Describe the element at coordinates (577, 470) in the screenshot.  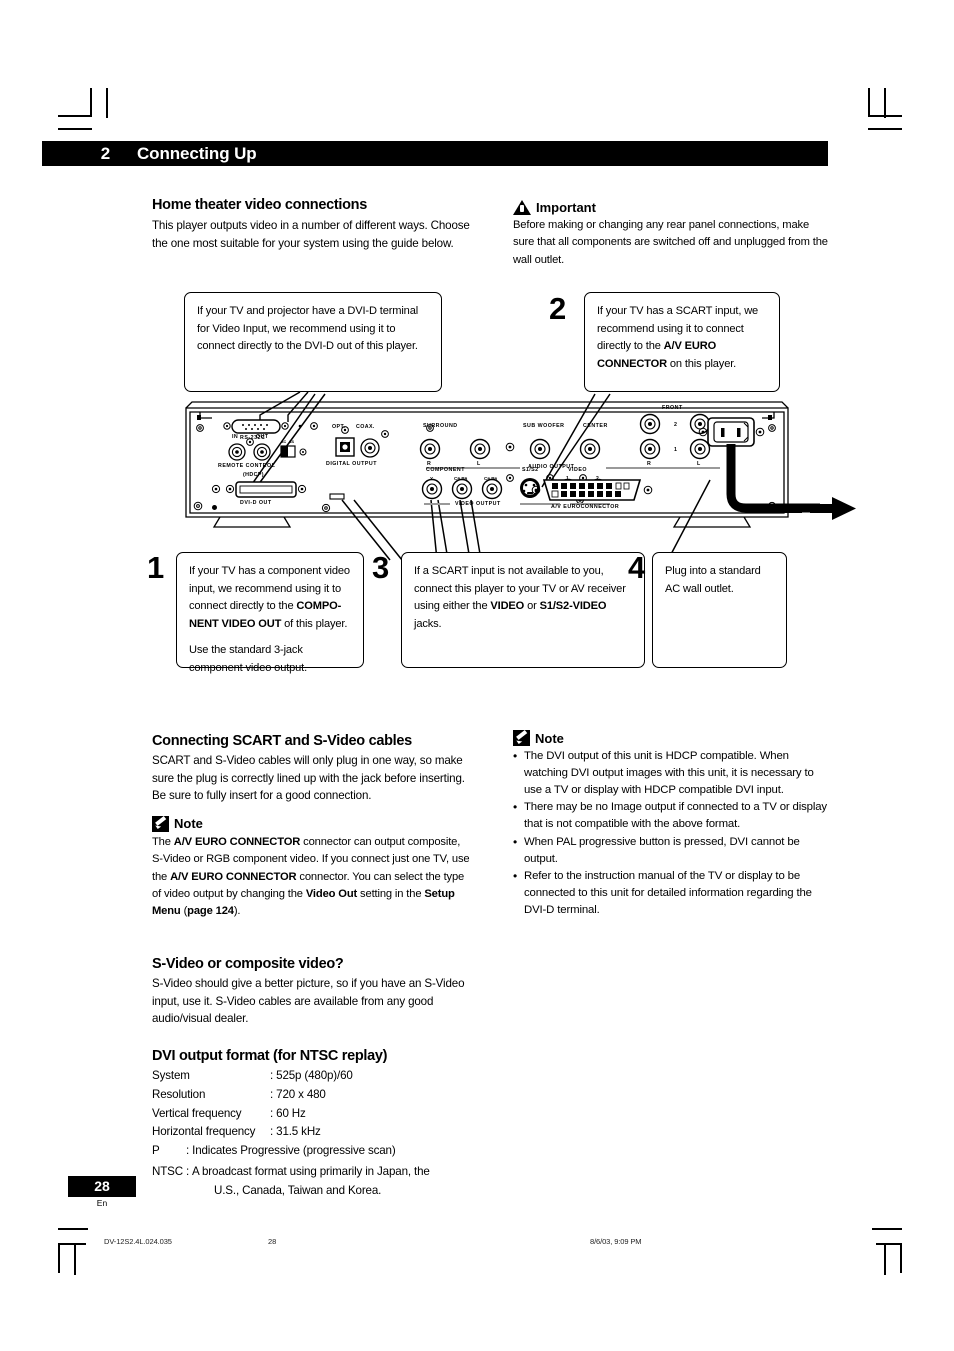
I see `label-video: VIDEO` at that location.